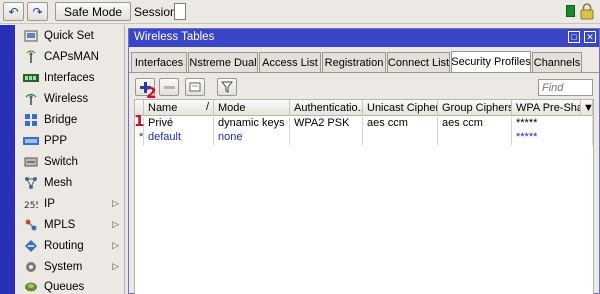  What do you see at coordinates (546, 108) in the screenshot?
I see `column-header-wpa-pre-shared-key: WPA Pre-Shar` at bounding box center [546, 108].